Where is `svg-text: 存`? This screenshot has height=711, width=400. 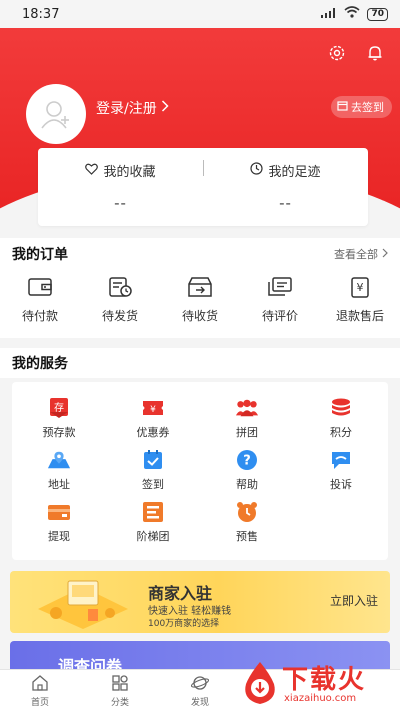 svg-text: 存 is located at coordinates (59, 407).